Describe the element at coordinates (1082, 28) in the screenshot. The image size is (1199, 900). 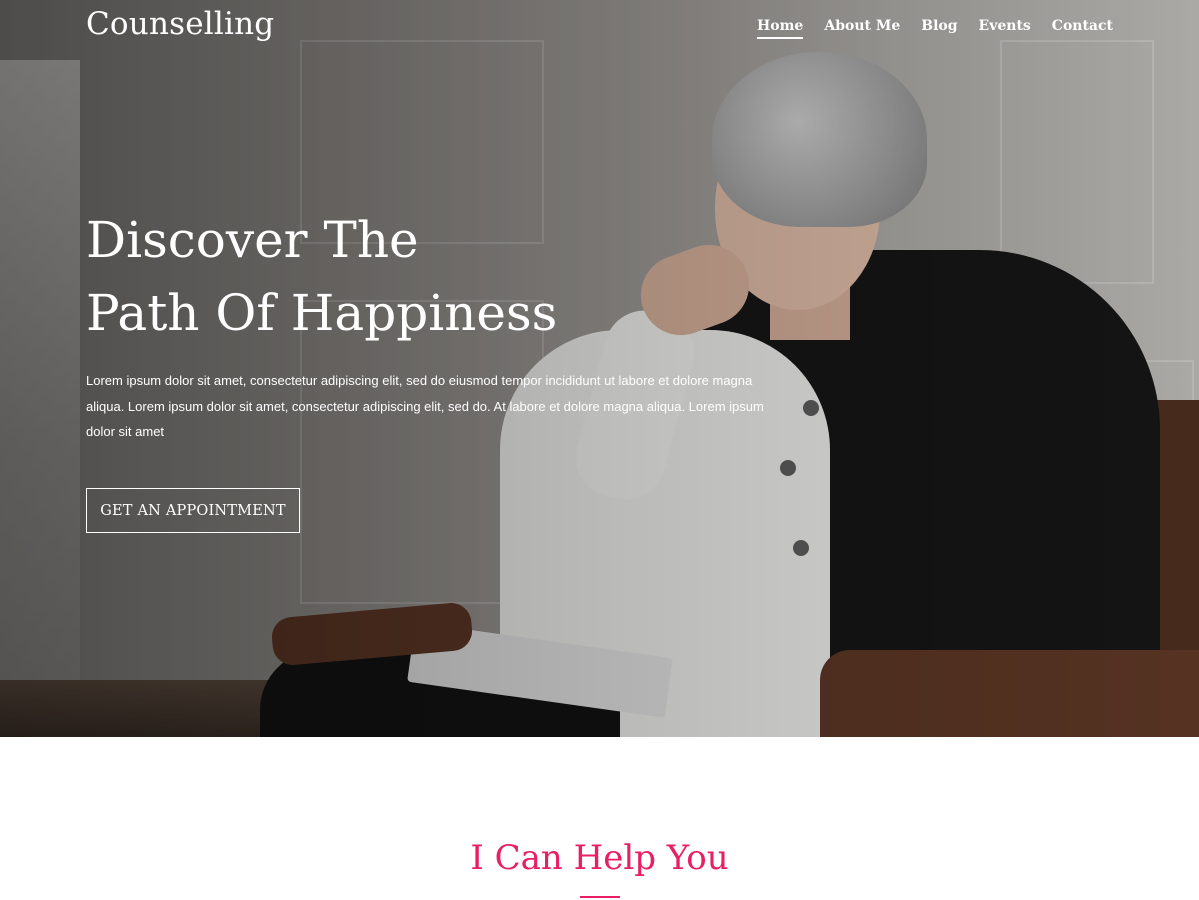
I see `nav-item-contact: Contact` at that location.